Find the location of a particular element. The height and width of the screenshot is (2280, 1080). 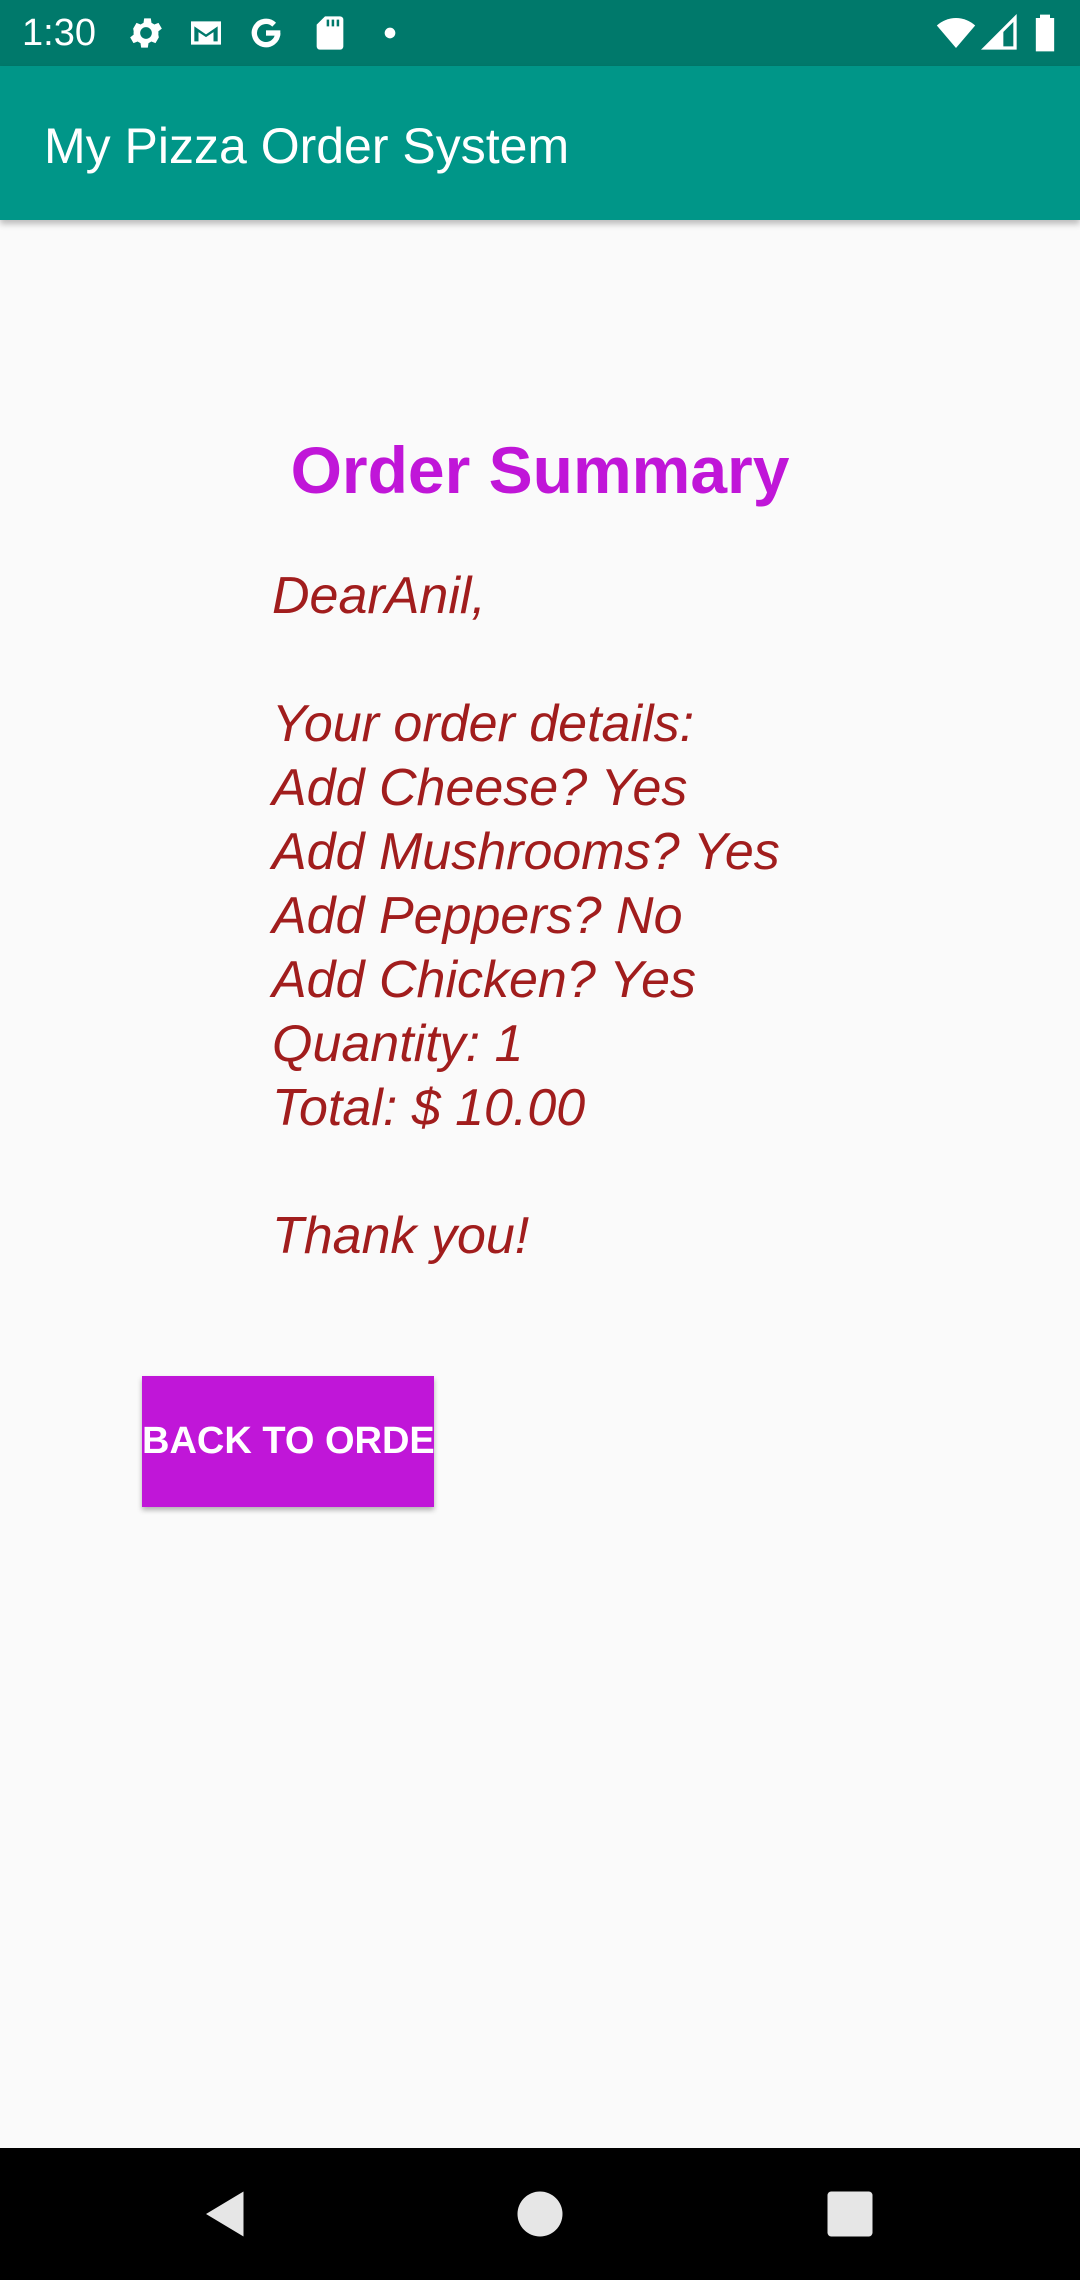

recents-icon is located at coordinates (850, 2214).